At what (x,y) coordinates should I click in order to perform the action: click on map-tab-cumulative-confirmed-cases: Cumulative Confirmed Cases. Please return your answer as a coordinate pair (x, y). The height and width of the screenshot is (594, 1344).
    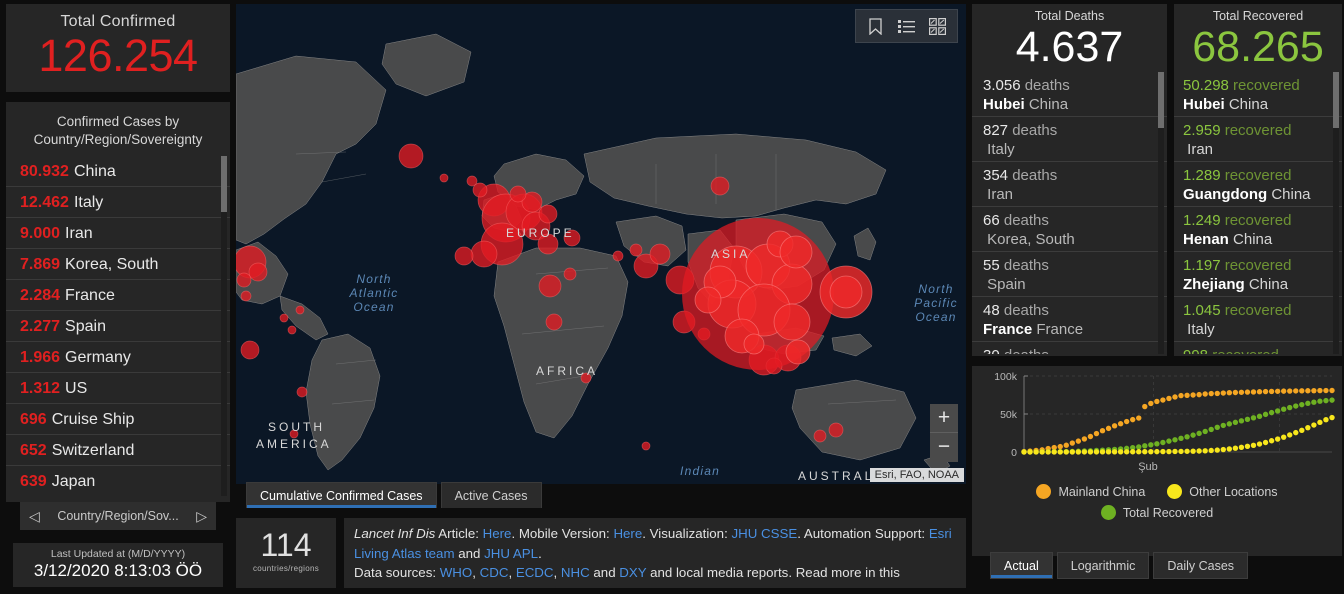
    Looking at the image, I should click on (341, 495).